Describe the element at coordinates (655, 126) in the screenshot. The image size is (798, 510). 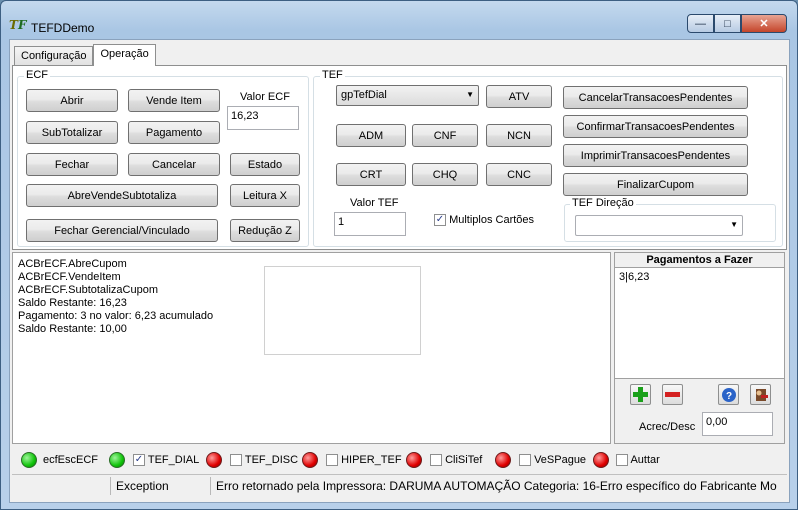
I see `confirmar-transacoes-pendentes-button: ConfirmarTransacoesPendentes` at that location.